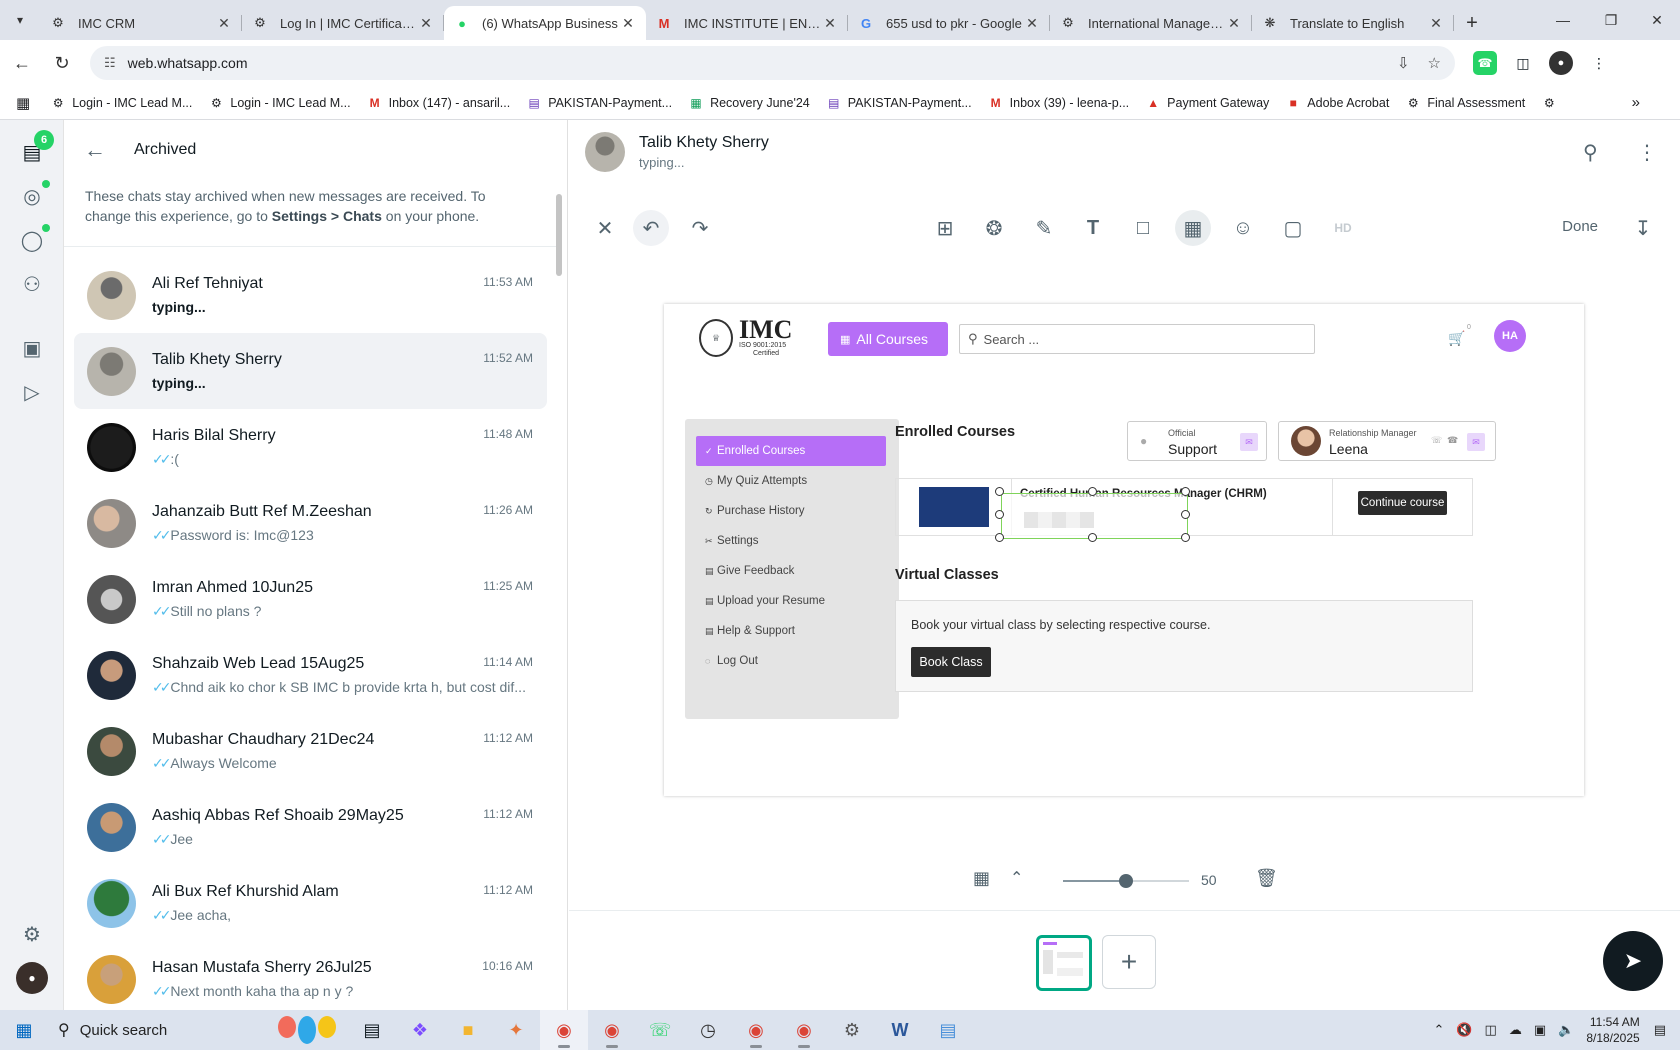 This screenshot has width=1680, height=1050. Describe the element at coordinates (994, 228) in the screenshot. I see `filters-icon: ❂` at that location.